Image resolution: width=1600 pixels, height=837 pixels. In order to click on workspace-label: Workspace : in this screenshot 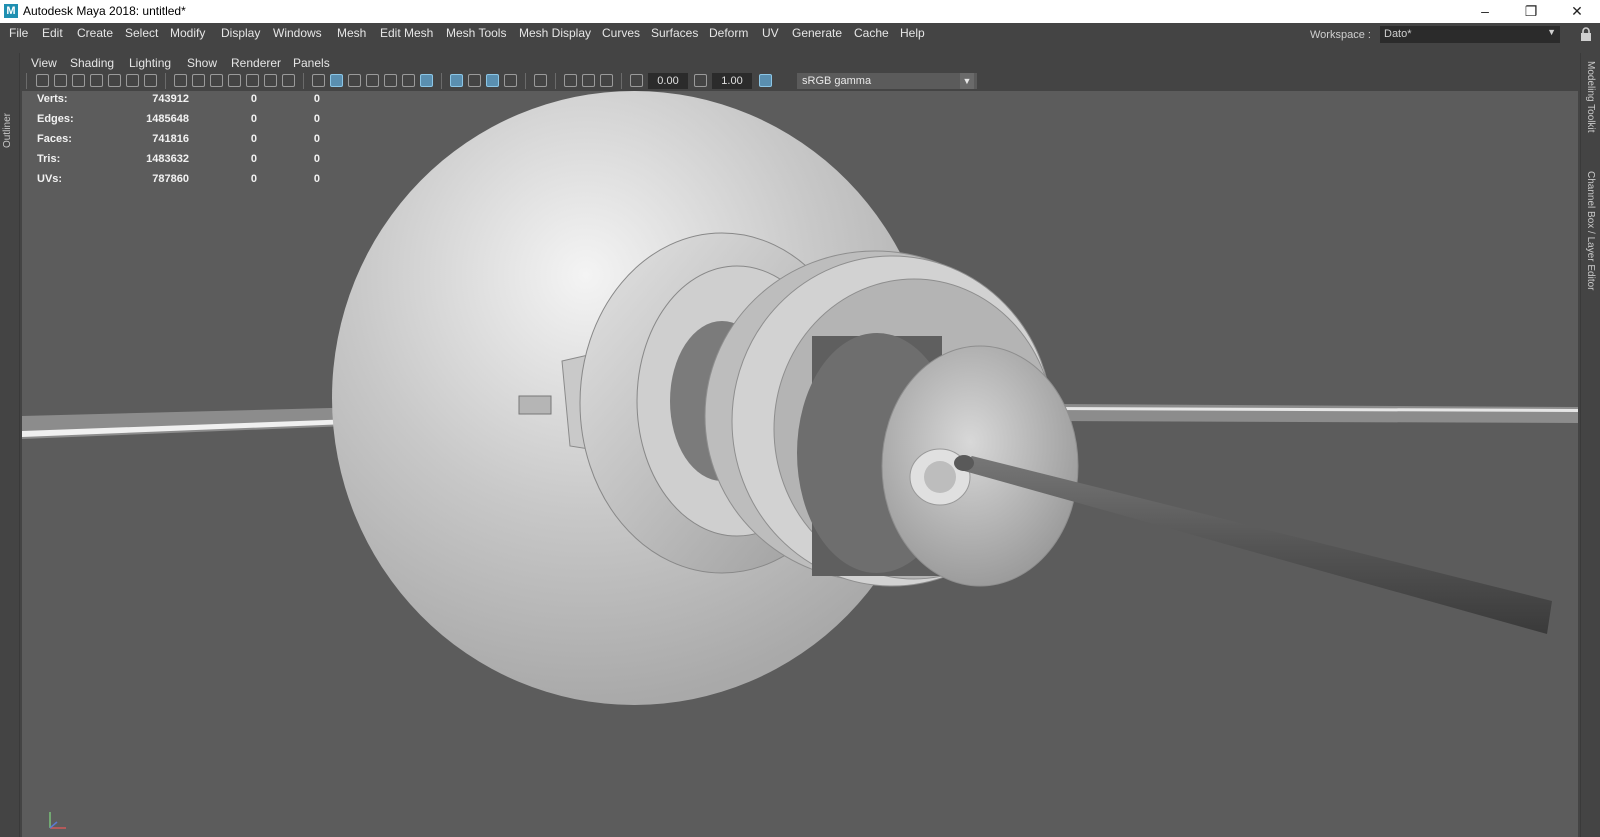, I will do `click(1340, 35)`.